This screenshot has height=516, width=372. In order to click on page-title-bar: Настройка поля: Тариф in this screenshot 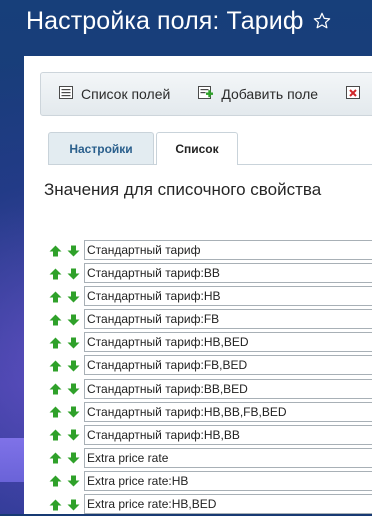, I will do `click(179, 21)`.